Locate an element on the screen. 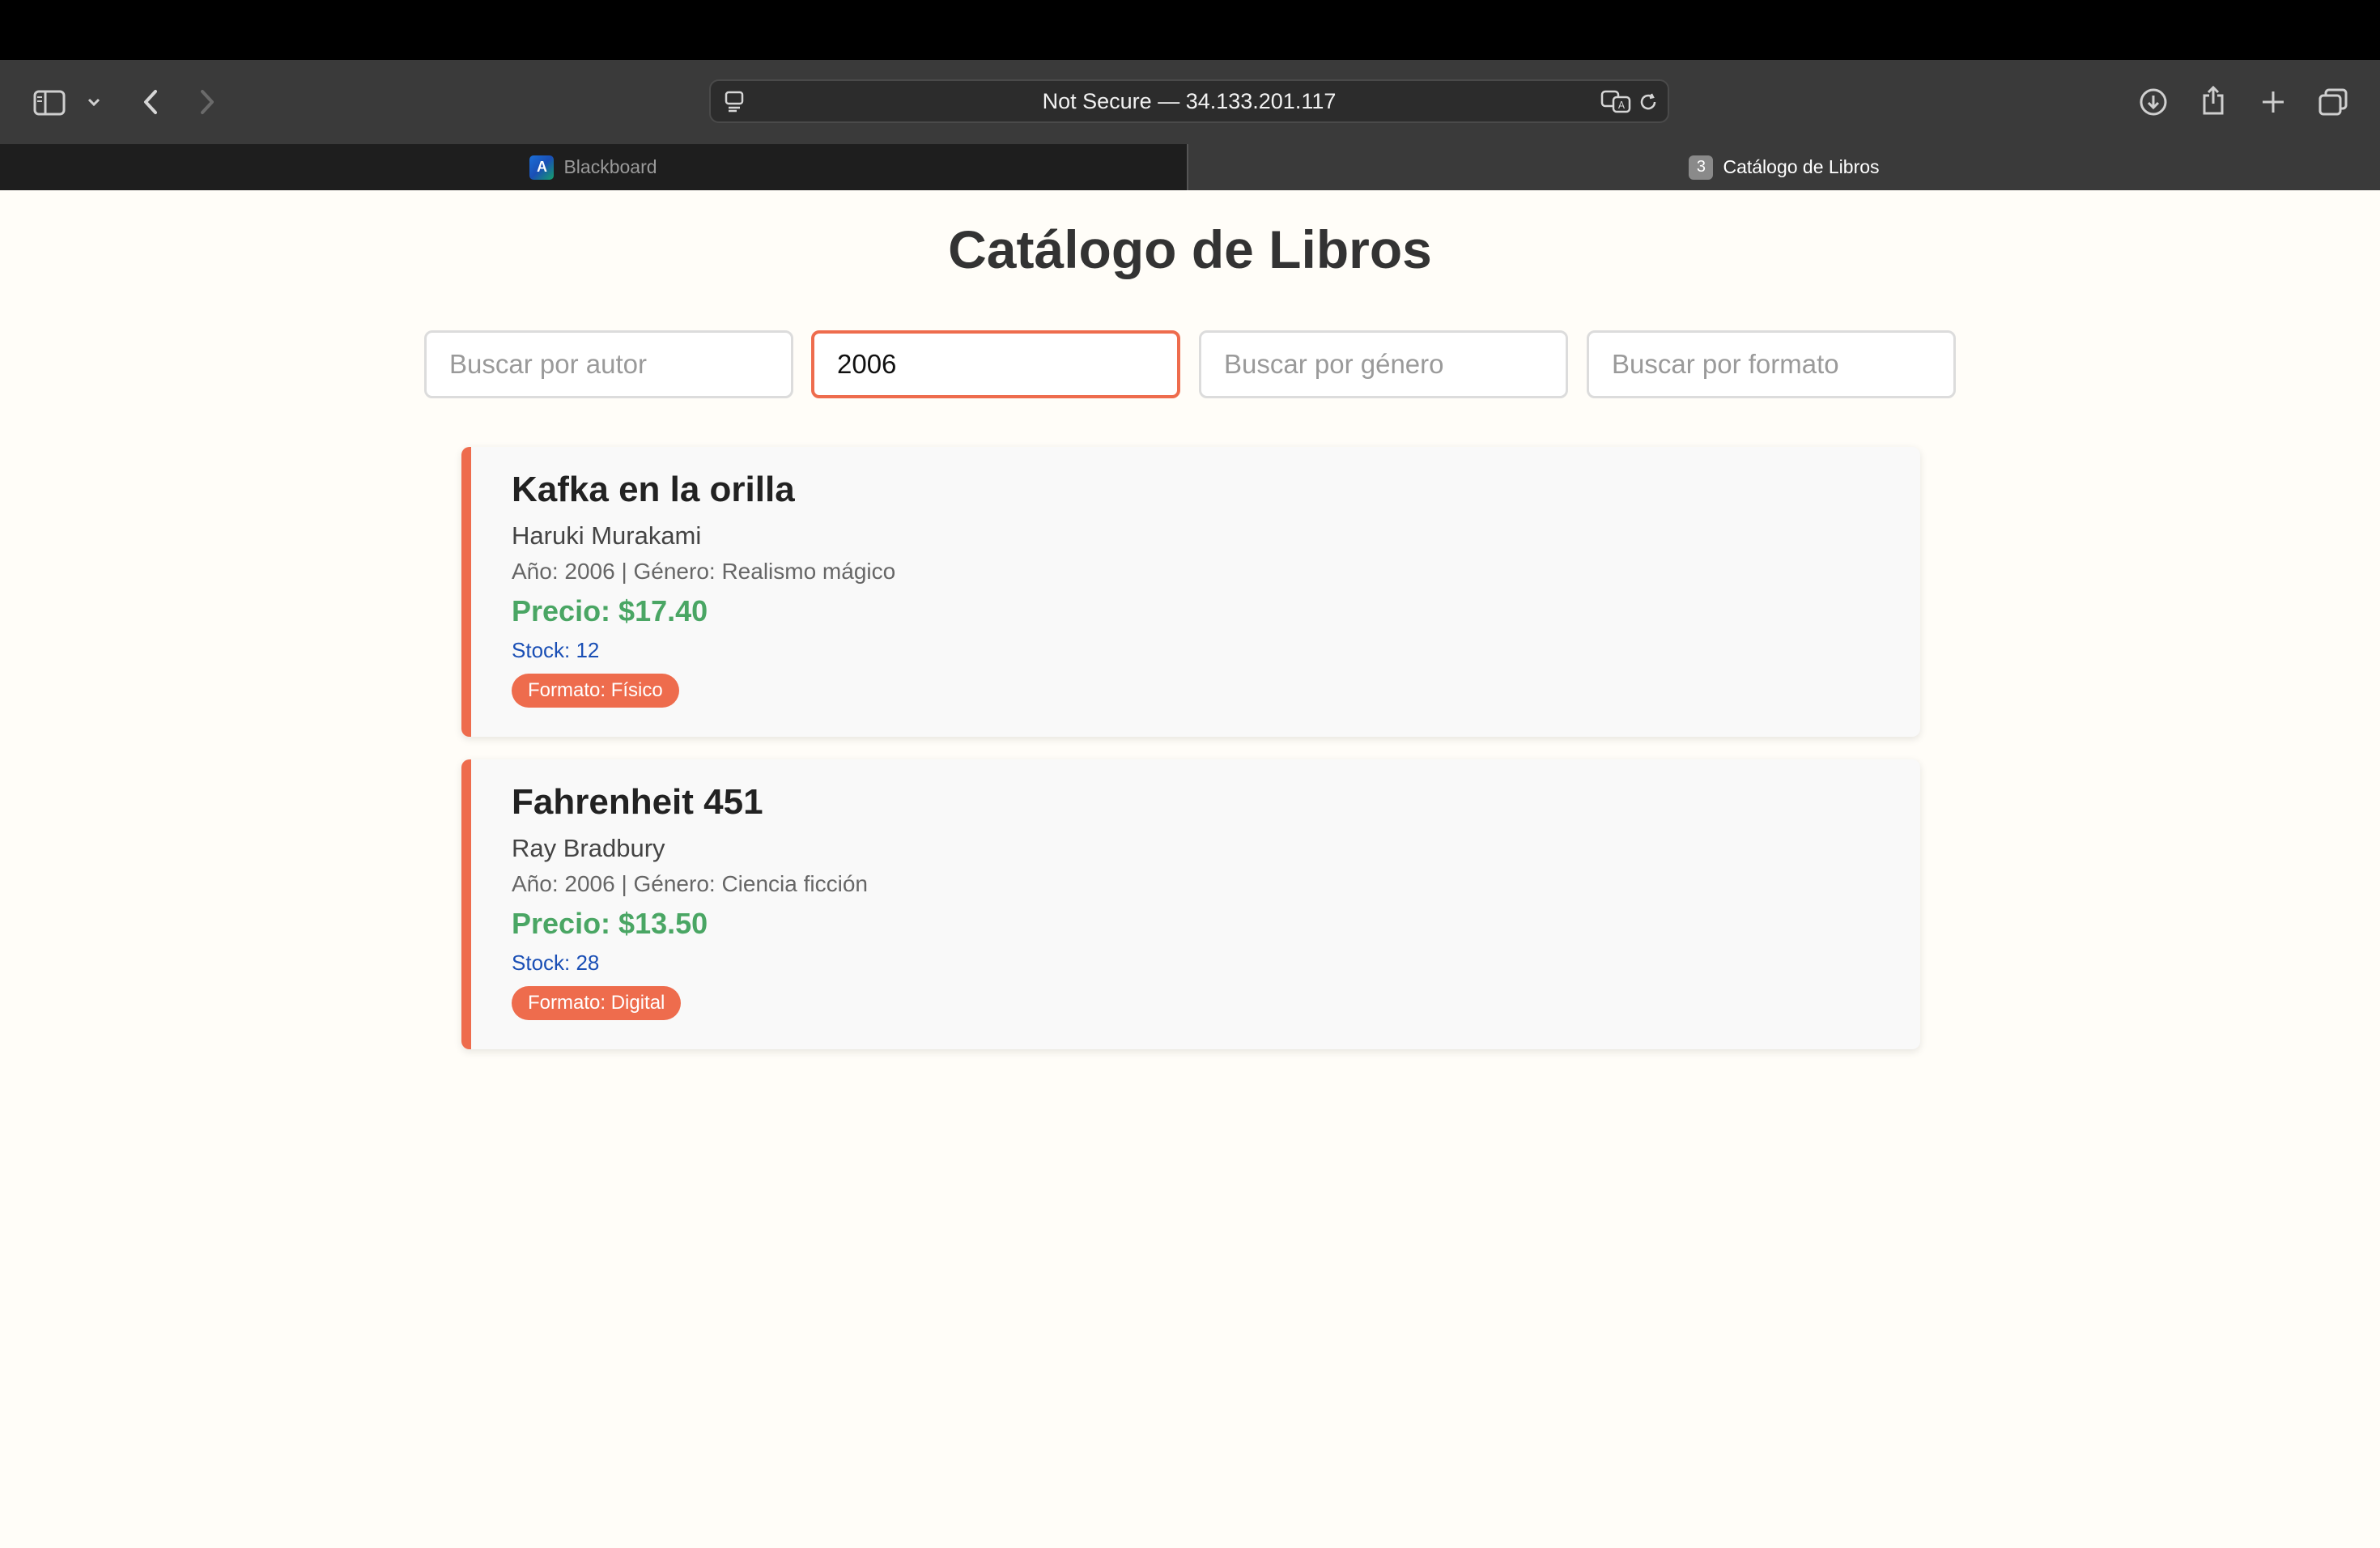 This screenshot has height=1548, width=2380. url-text: Not Secure — 34.133.201.117 is located at coordinates (1189, 101).